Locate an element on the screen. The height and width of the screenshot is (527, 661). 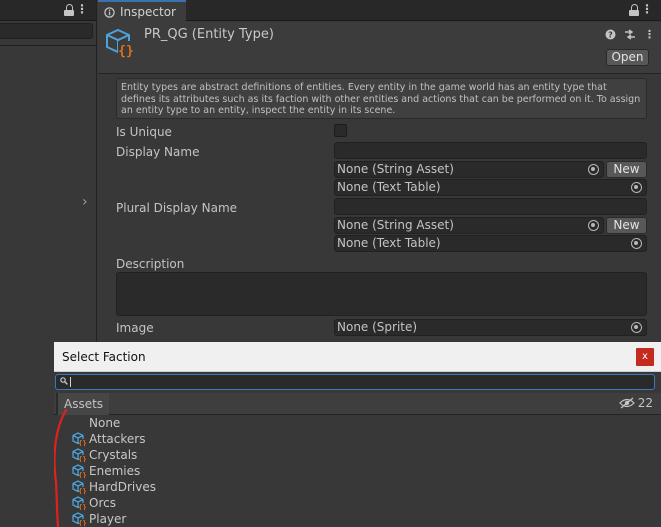
presets-icon is located at coordinates (630, 34).